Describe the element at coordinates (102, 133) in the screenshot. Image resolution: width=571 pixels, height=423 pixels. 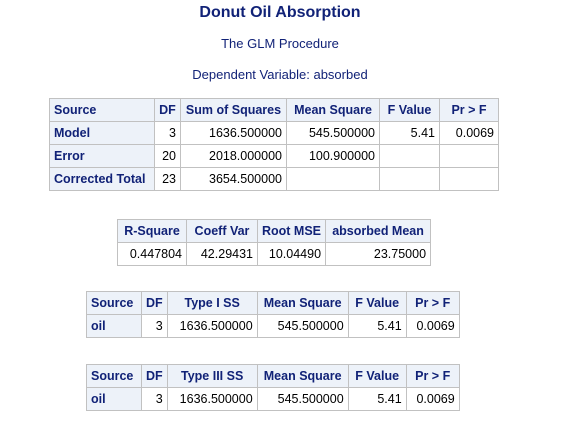
I see `row-label: Model` at that location.